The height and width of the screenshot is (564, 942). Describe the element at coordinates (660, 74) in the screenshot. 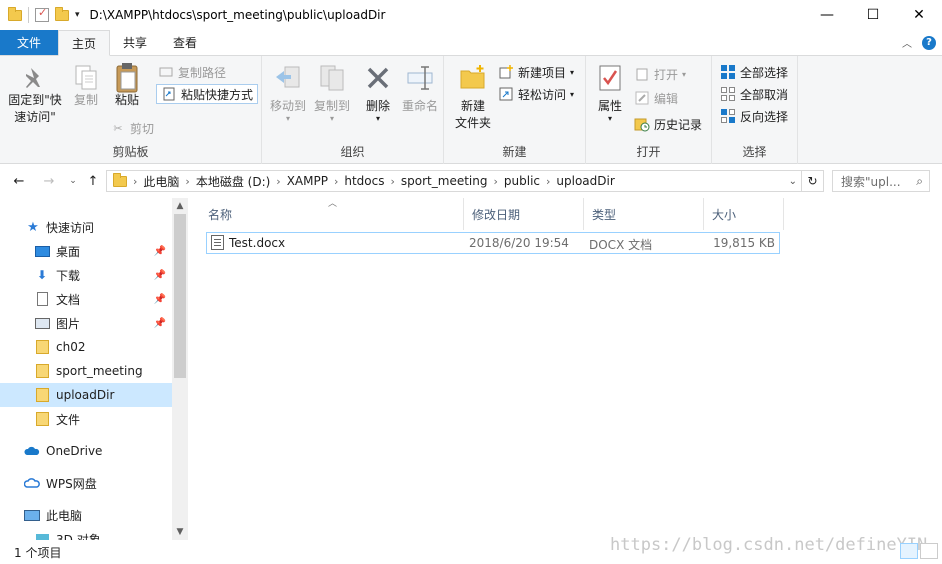

I see `open-button: 打开 ▾` at that location.